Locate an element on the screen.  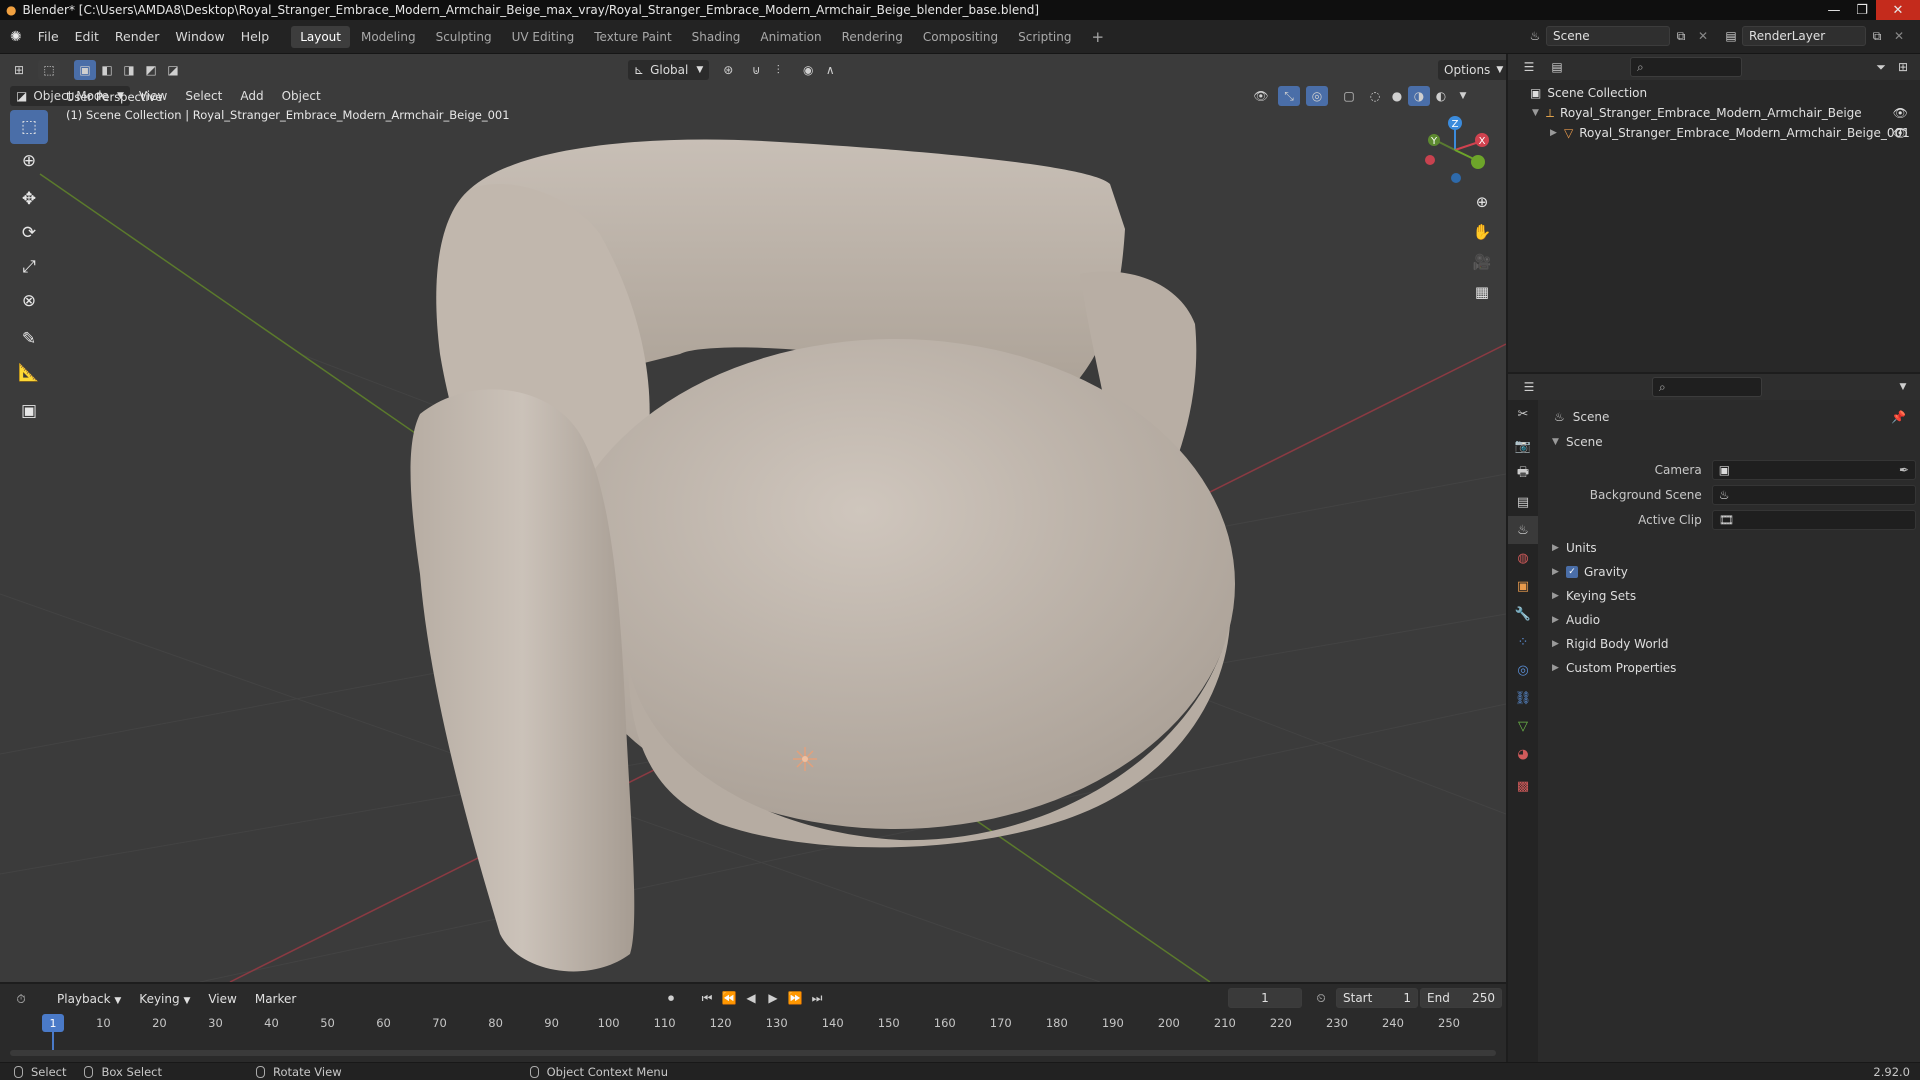
new-collection-icon: ⊞ is located at coordinates (1903, 67).